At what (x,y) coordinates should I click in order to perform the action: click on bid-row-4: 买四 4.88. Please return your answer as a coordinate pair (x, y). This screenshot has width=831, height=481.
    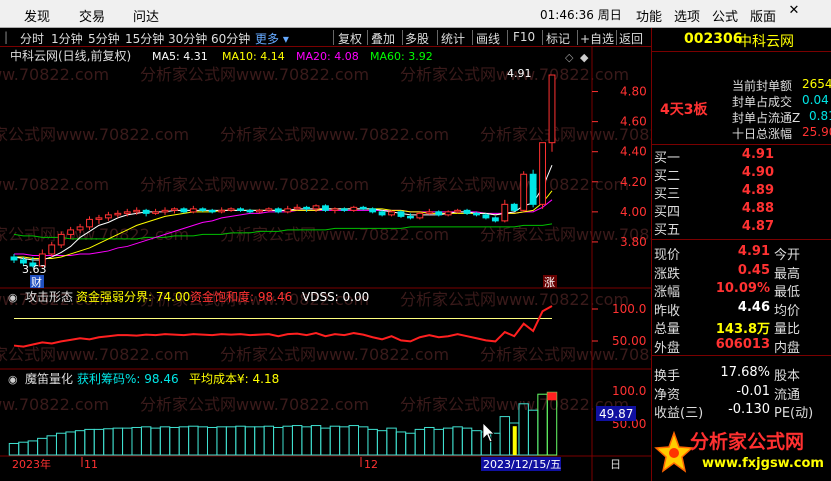
    Looking at the image, I should click on (741, 210).